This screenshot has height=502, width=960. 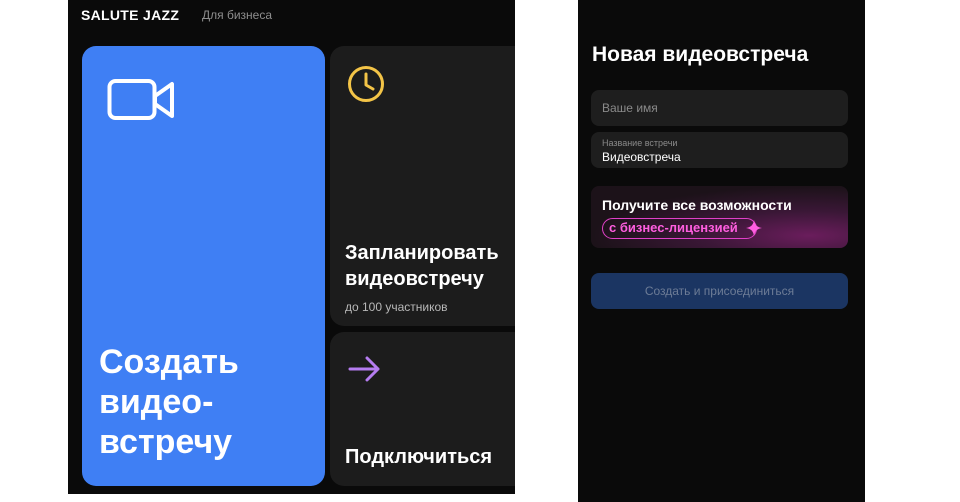 What do you see at coordinates (169, 402) in the screenshot?
I see `create-meeting-title: Создать видео-встречу` at bounding box center [169, 402].